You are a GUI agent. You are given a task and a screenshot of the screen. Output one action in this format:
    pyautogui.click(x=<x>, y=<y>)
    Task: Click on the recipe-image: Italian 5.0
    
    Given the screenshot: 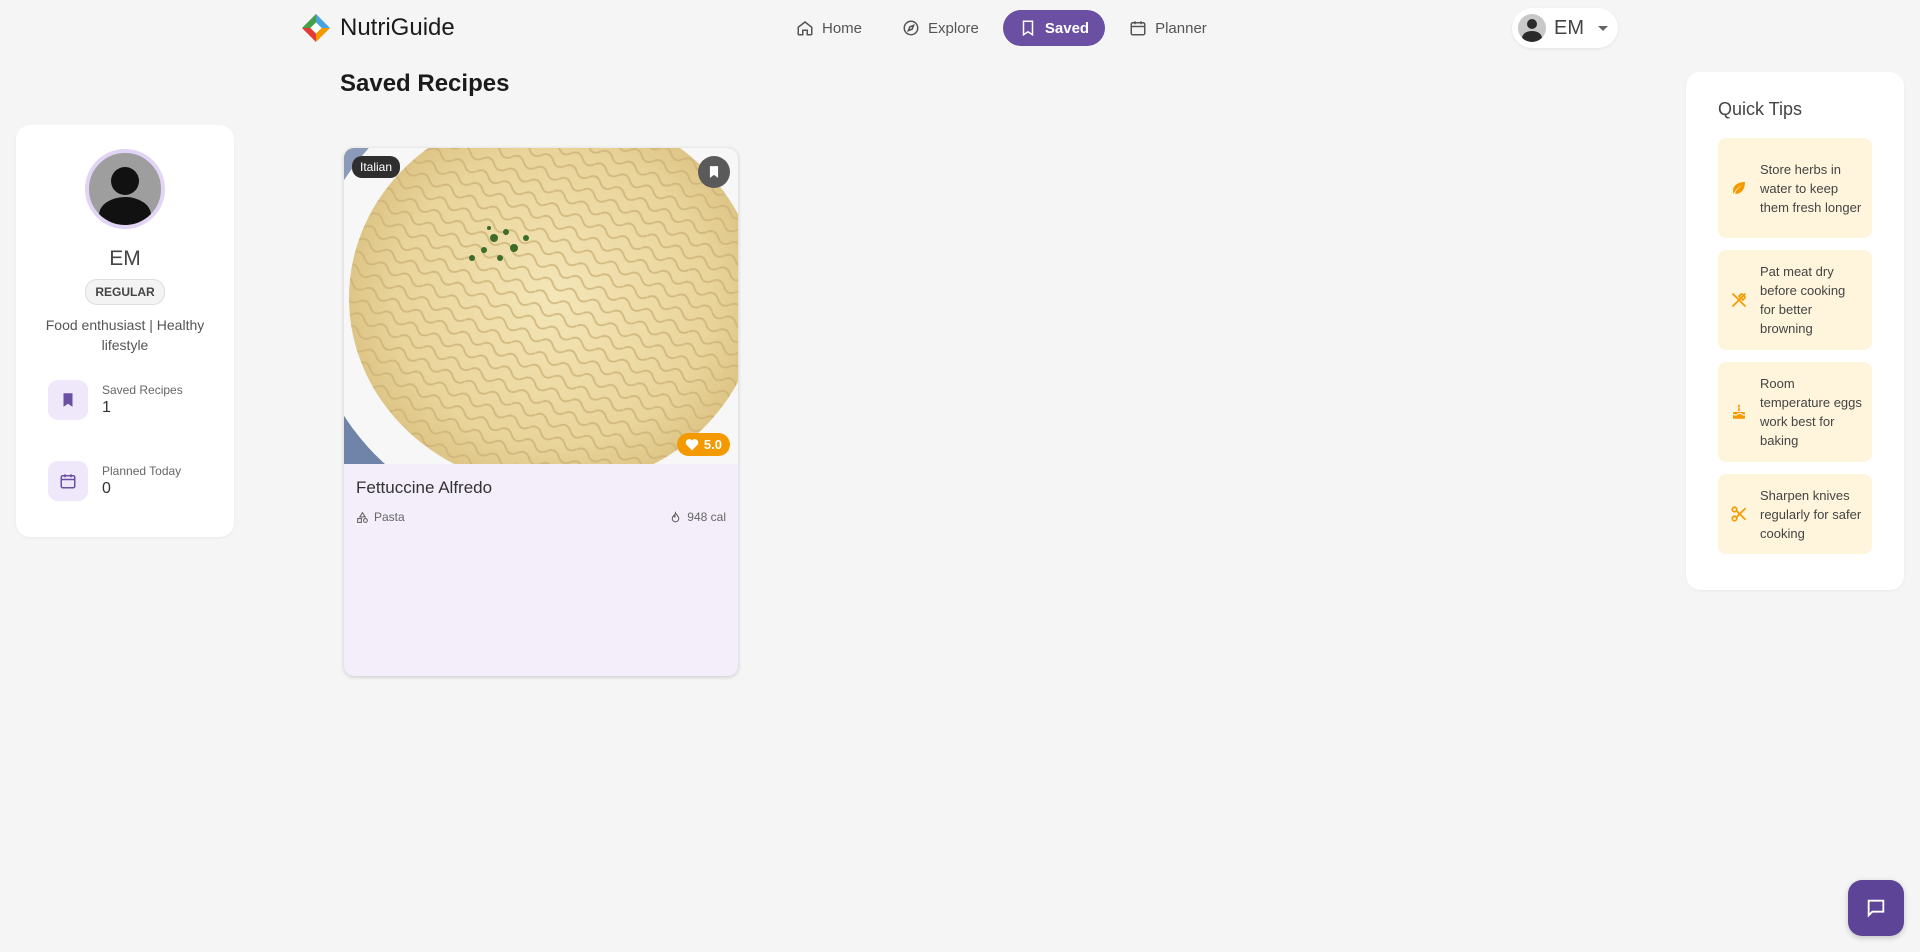 What is the action you would take?
    pyautogui.click(x=541, y=306)
    